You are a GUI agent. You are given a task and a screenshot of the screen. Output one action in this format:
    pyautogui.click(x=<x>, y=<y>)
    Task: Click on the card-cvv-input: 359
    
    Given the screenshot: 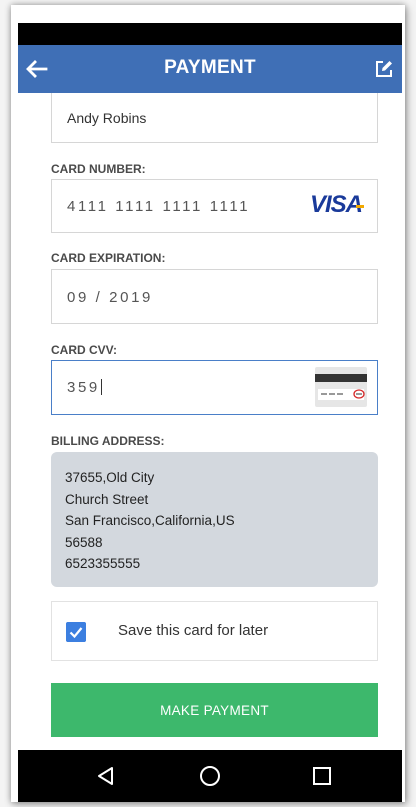 What is the action you would take?
    pyautogui.click(x=84, y=387)
    